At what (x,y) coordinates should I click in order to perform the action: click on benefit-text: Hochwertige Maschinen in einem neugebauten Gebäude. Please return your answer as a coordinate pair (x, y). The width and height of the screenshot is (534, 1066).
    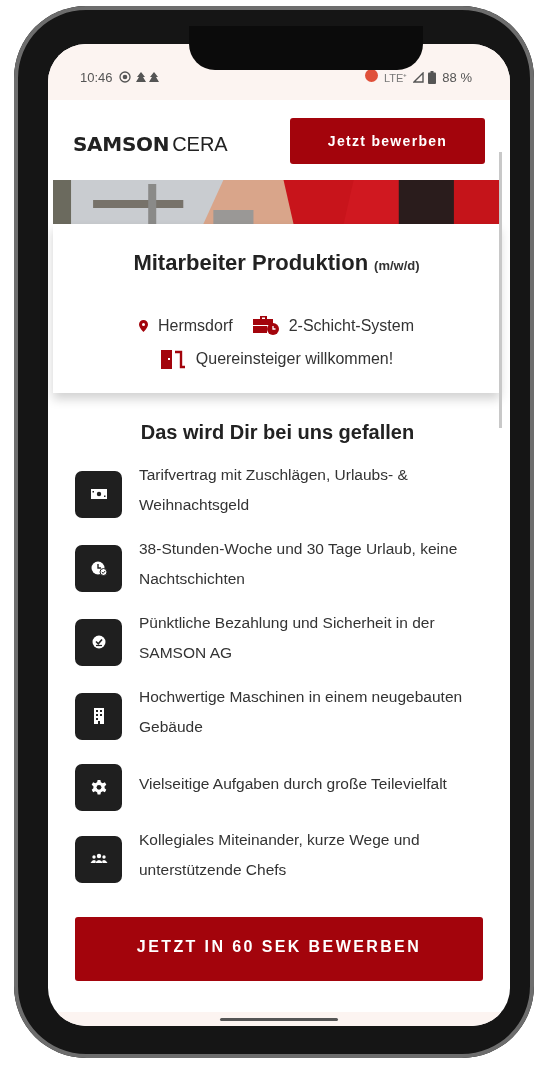
    Looking at the image, I should click on (301, 712).